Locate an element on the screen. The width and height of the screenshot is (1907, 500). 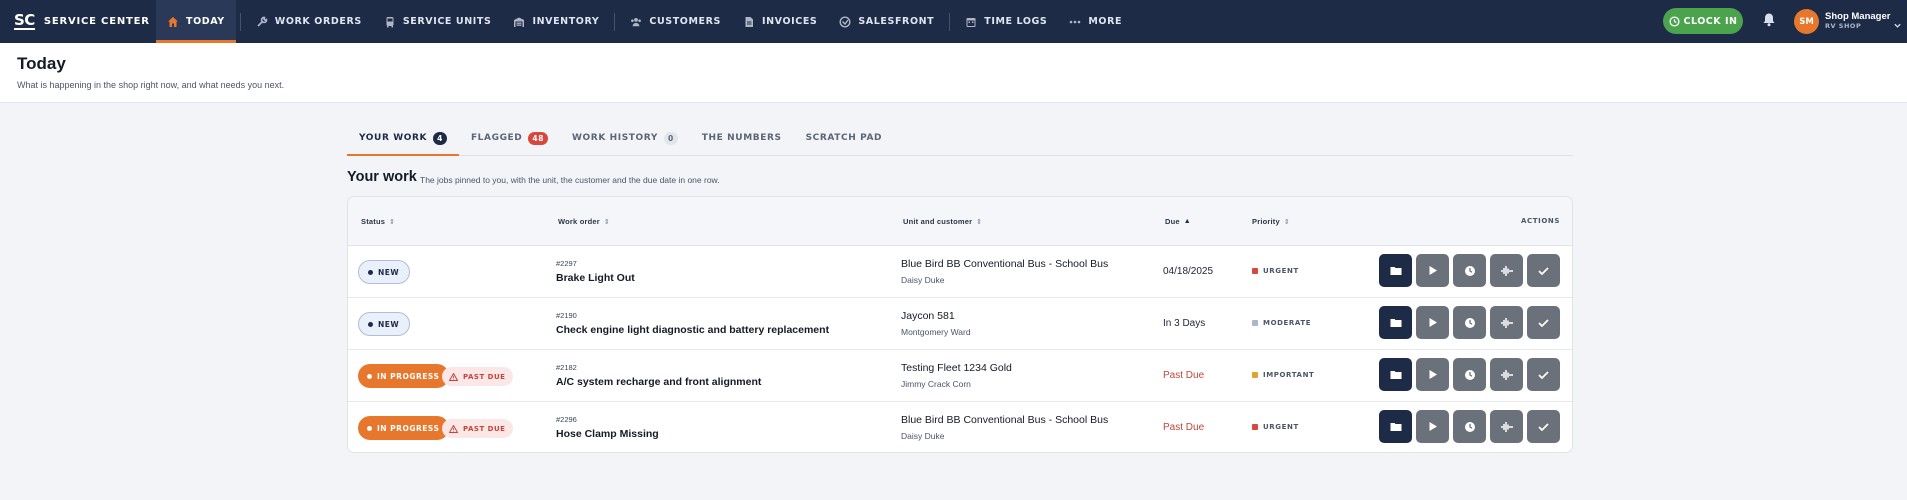
tab-label: YOUR WORK is located at coordinates (393, 138).